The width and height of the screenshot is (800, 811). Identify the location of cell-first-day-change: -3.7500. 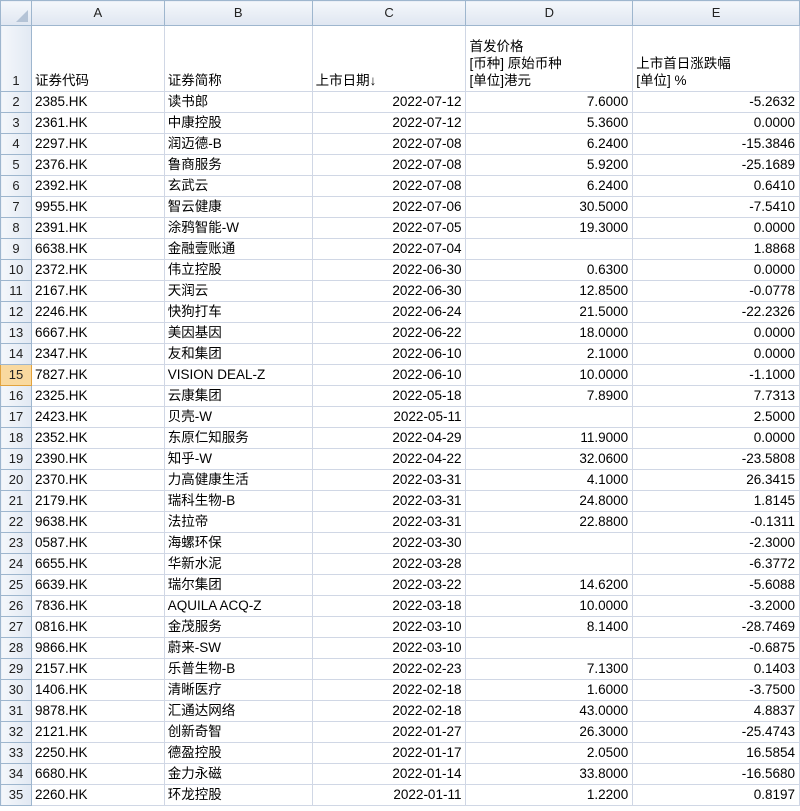
(716, 690).